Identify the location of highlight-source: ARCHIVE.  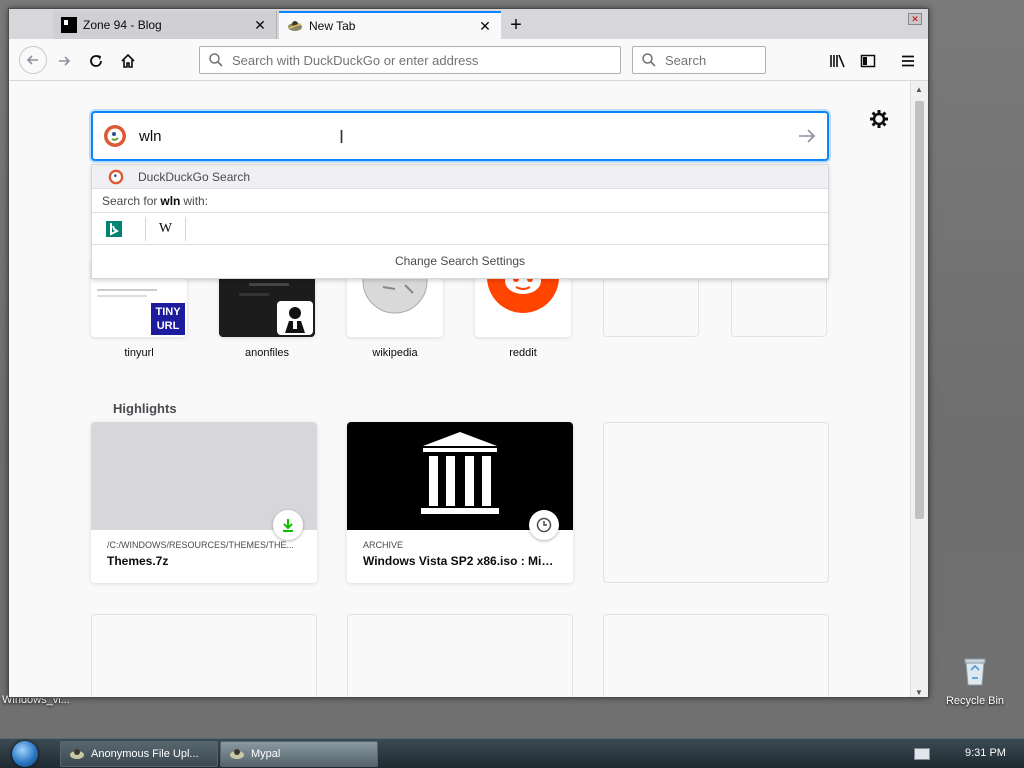
(383, 545).